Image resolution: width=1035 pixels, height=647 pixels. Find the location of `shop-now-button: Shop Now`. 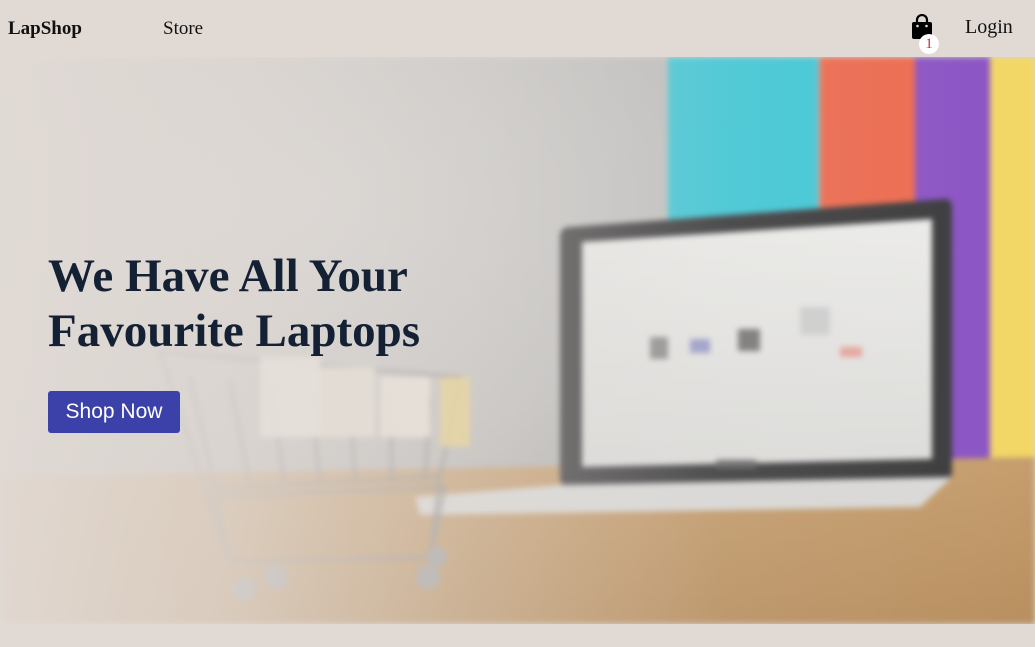

shop-now-button: Shop Now is located at coordinates (114, 412).